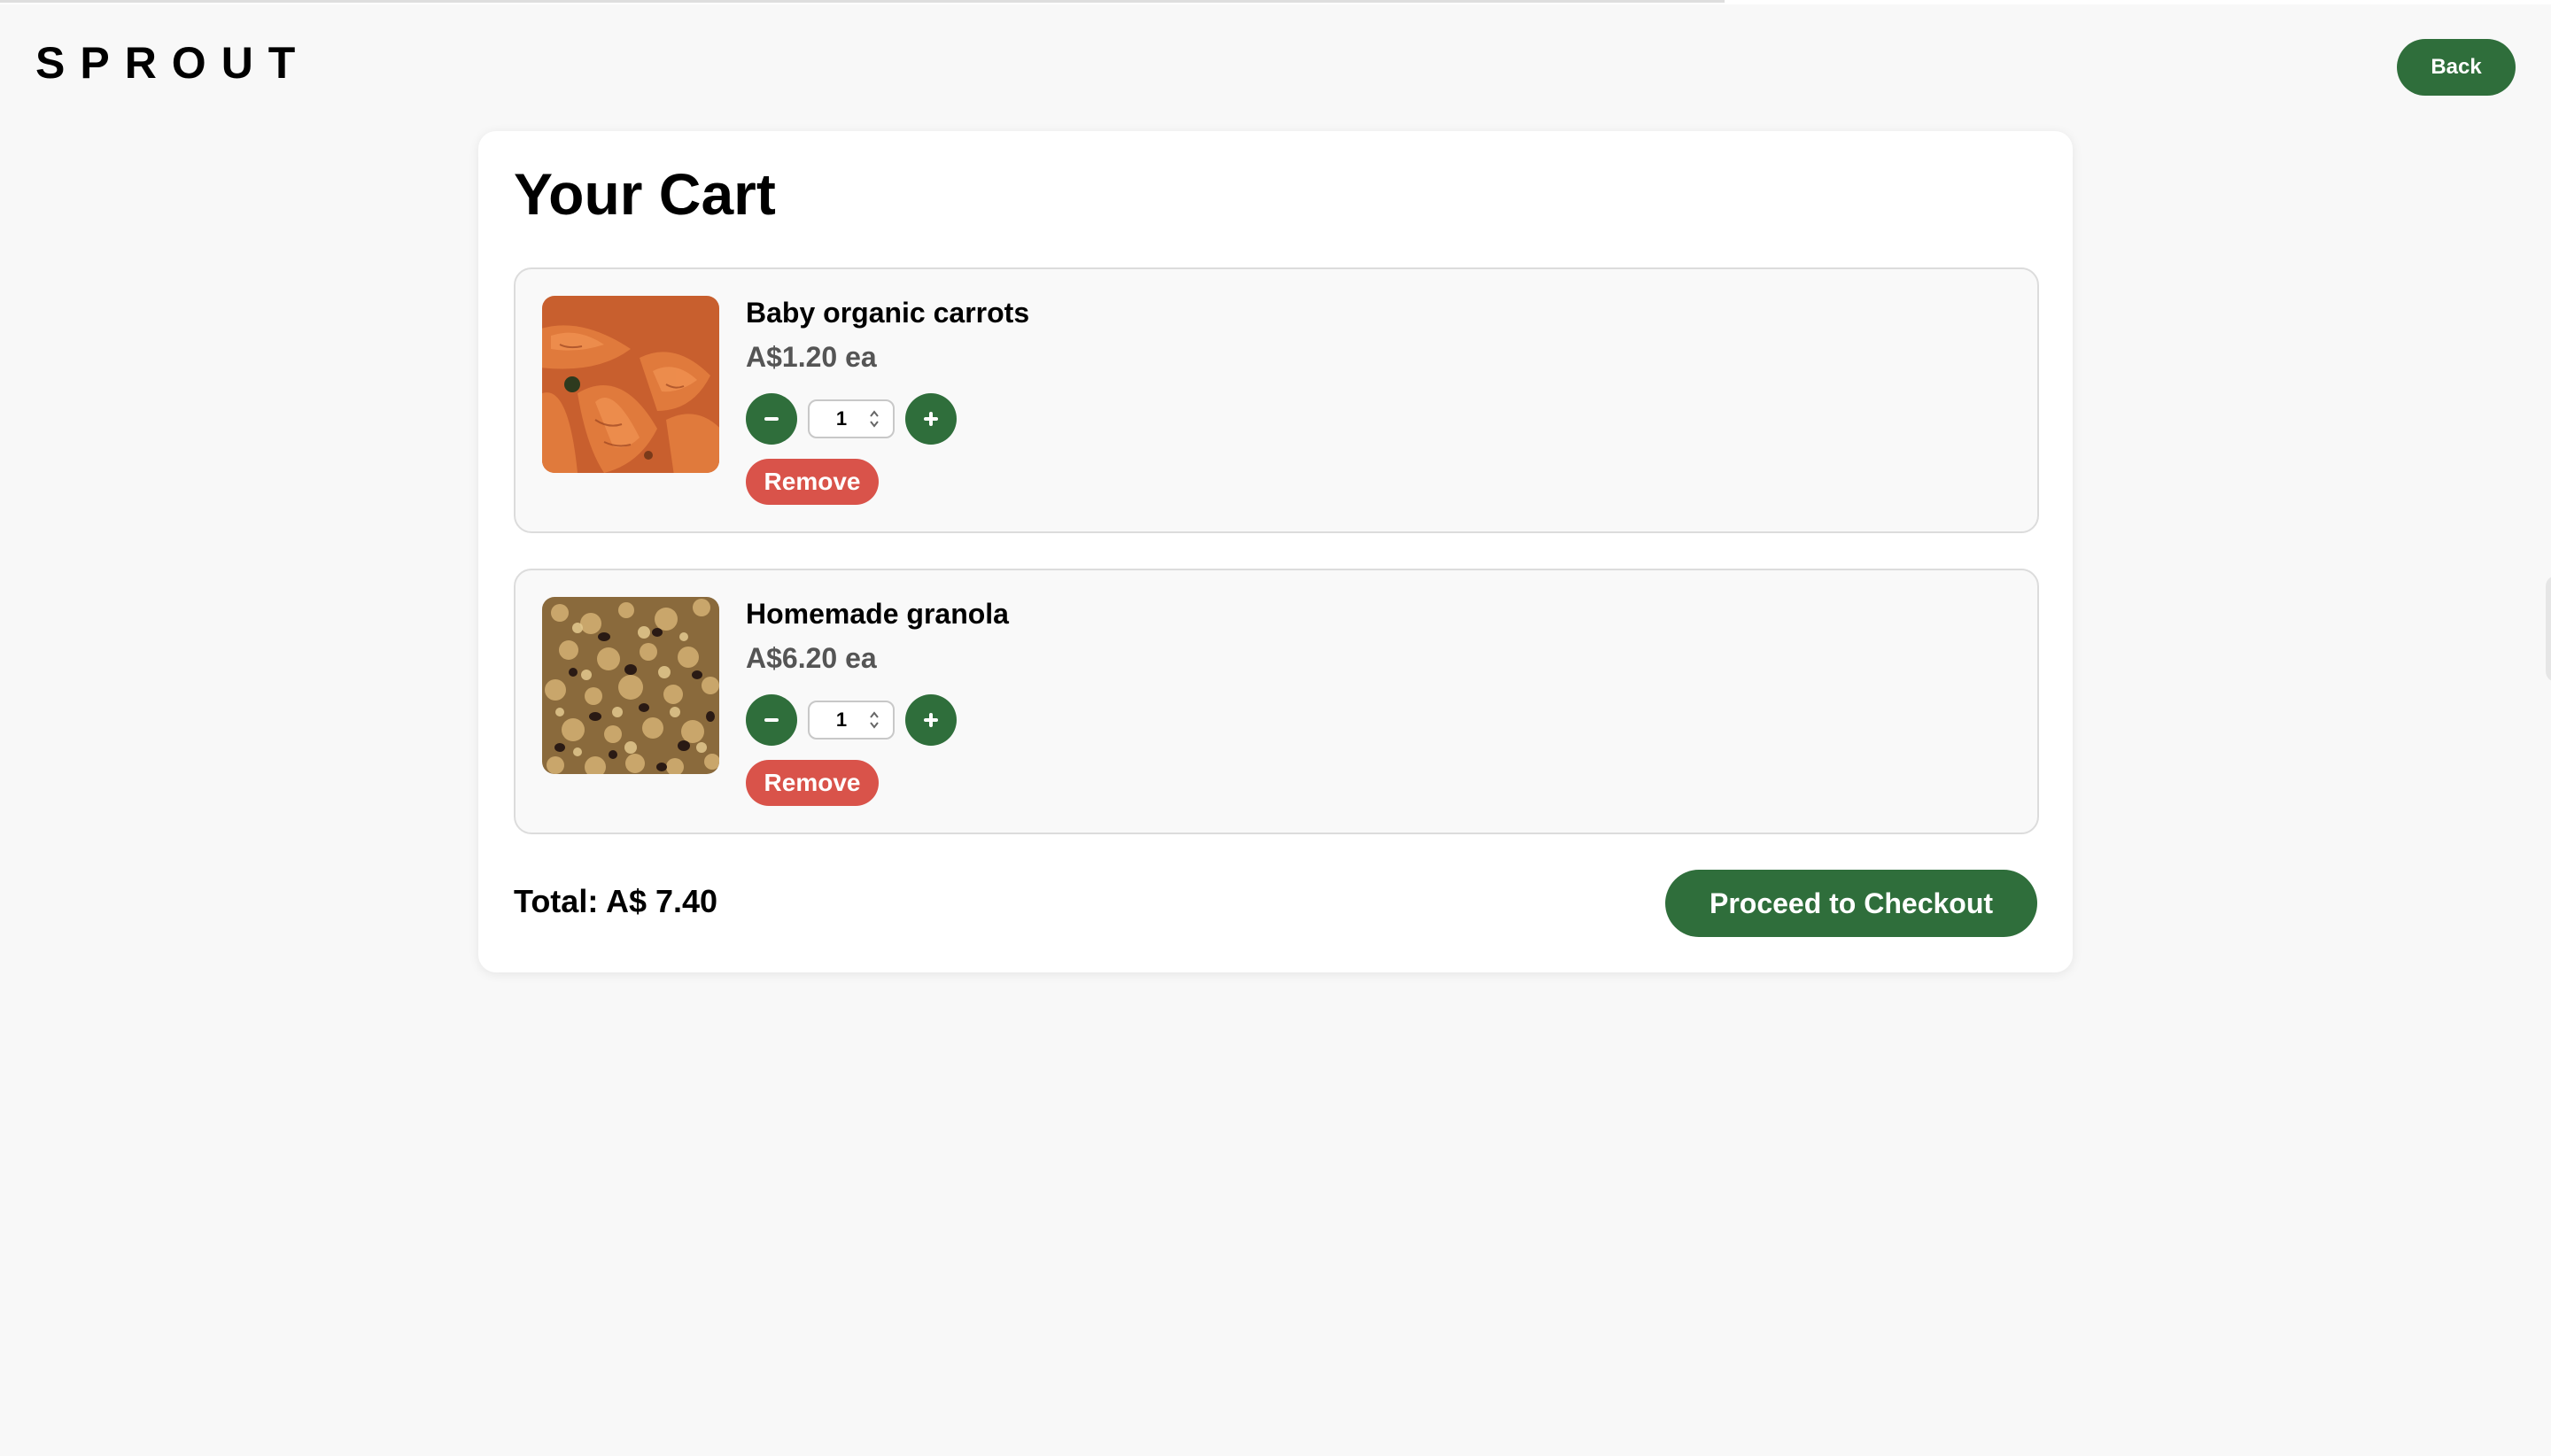 This screenshot has width=2551, height=1456. Describe the element at coordinates (1277, 701) in the screenshot. I see `cart-item: Homemade granola A$6.20 ea 1 Remove` at that location.